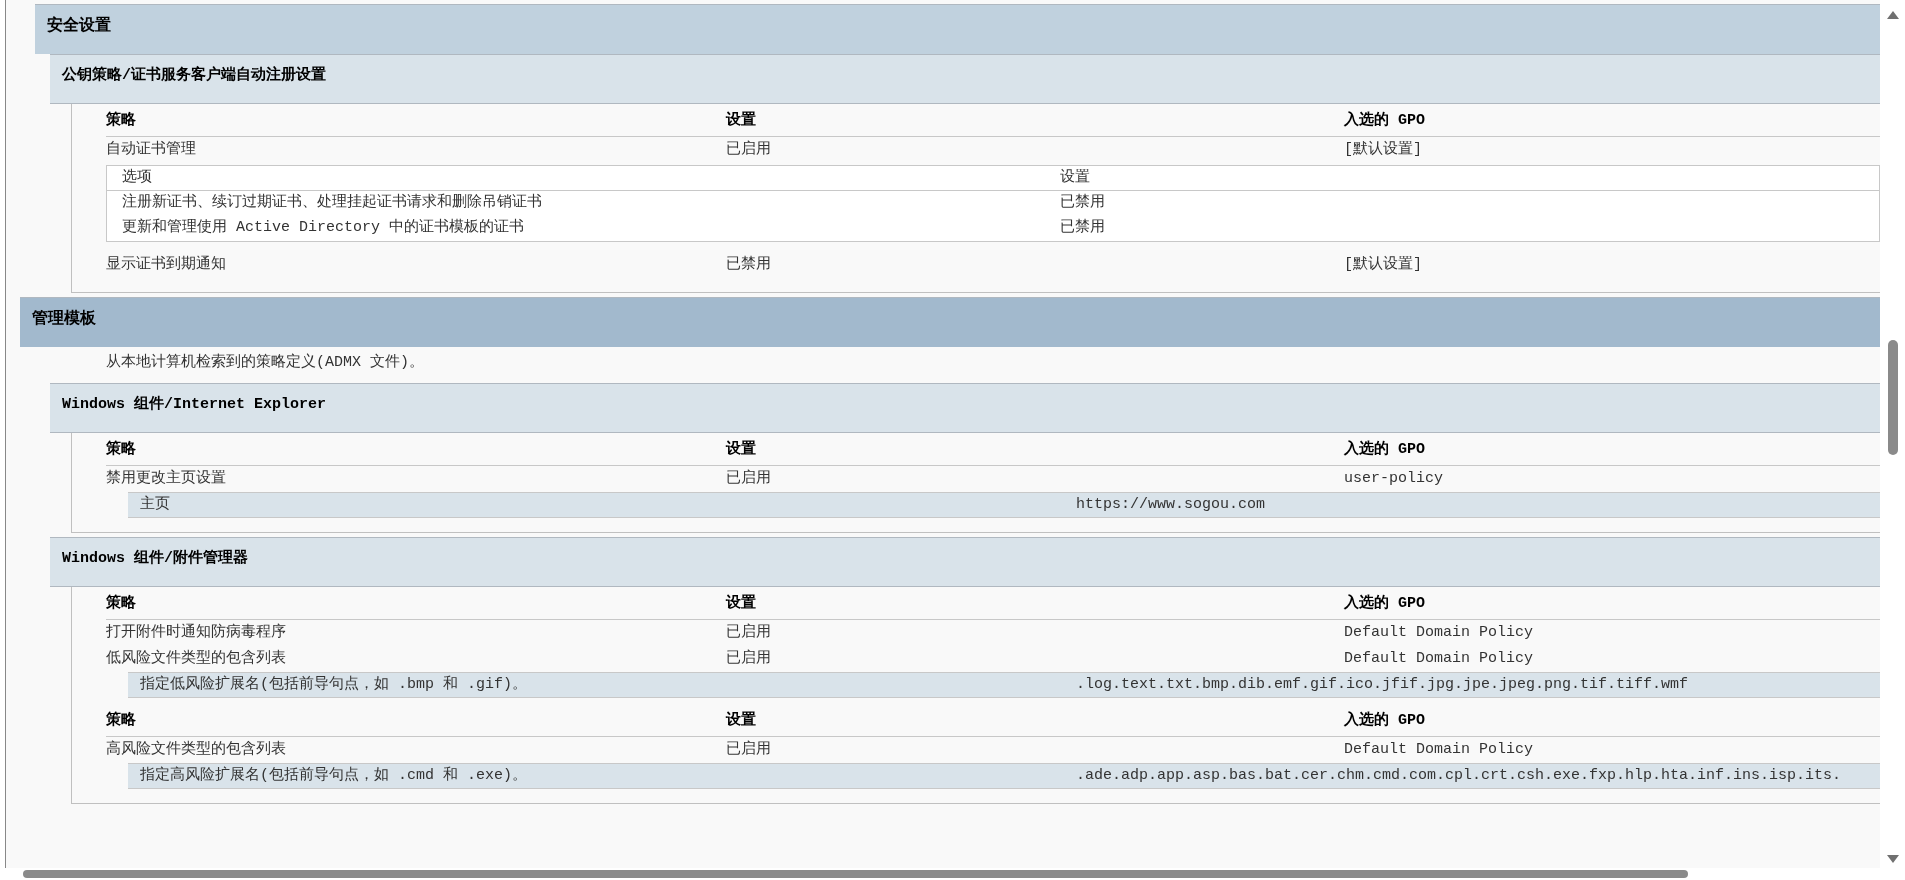 The height and width of the screenshot is (880, 1905). What do you see at coordinates (324, 228) in the screenshot?
I see `table-cell-text: 更新和管理使用 Active Directory 中的证书模板的证书` at bounding box center [324, 228].